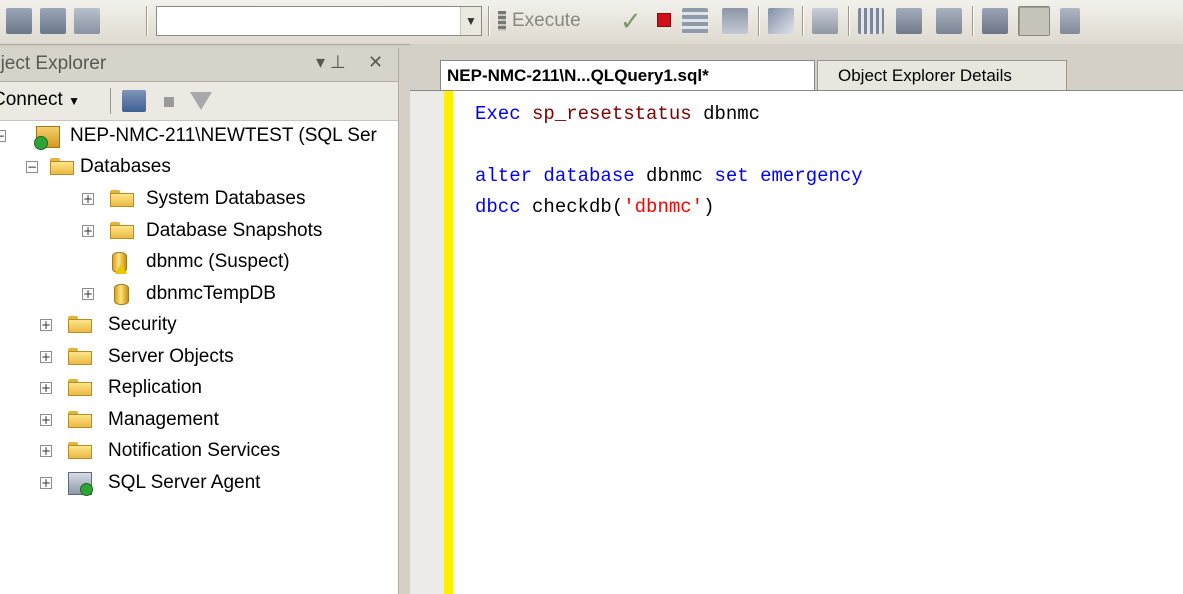 Image resolution: width=1183 pixels, height=594 pixels. Describe the element at coordinates (142, 324) in the screenshot. I see `tree-item-label: Security` at that location.